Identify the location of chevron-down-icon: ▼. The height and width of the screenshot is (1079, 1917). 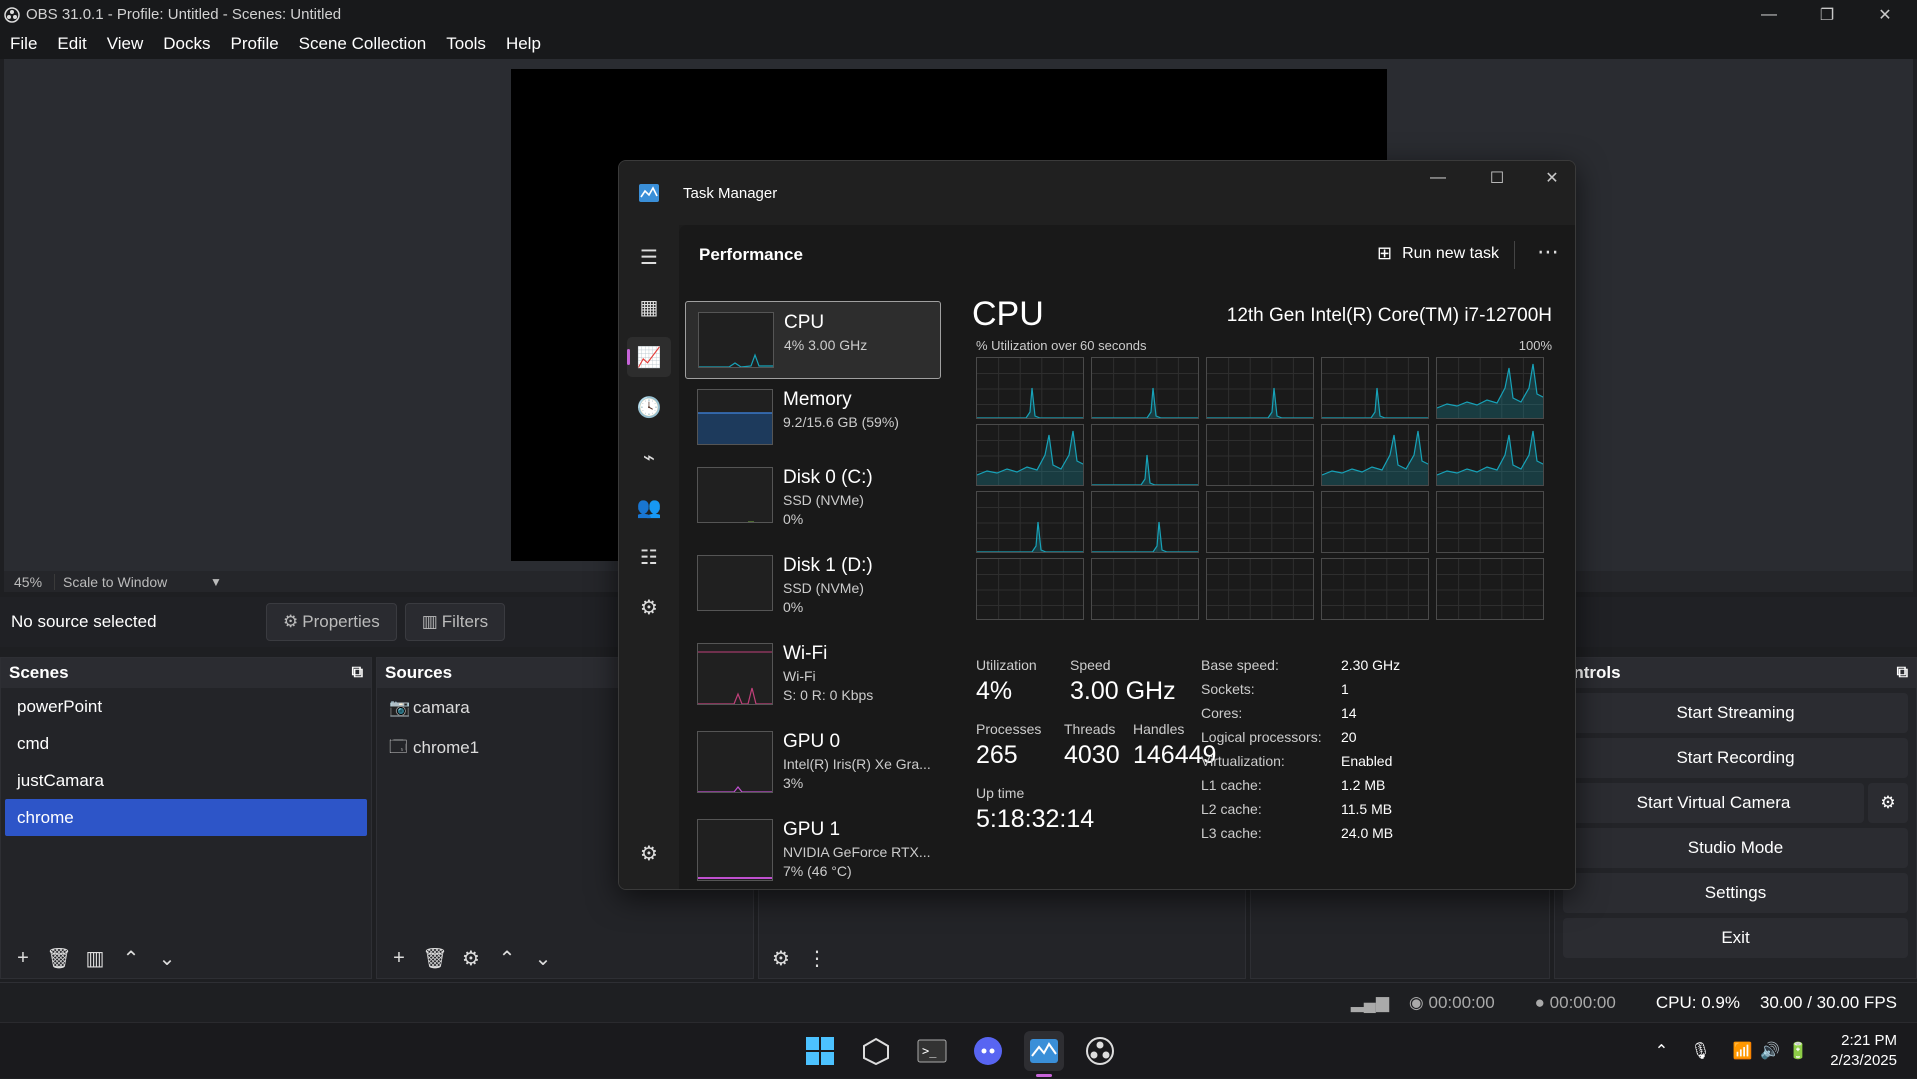
(216, 582).